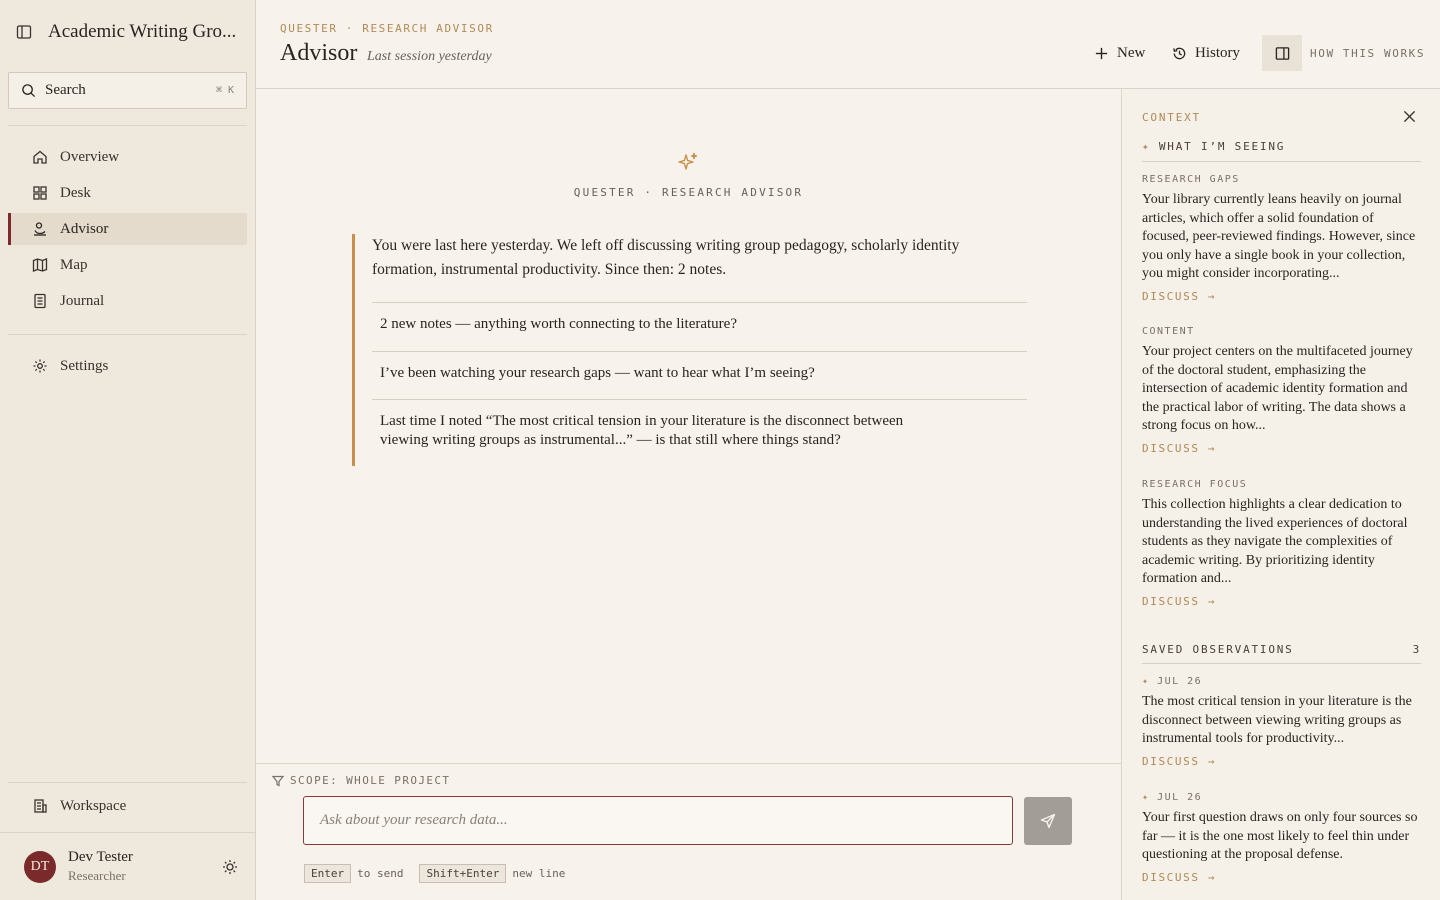  Describe the element at coordinates (370, 780) in the screenshot. I see `scope-label: SCOPE: WHOLE PROJECT` at that location.